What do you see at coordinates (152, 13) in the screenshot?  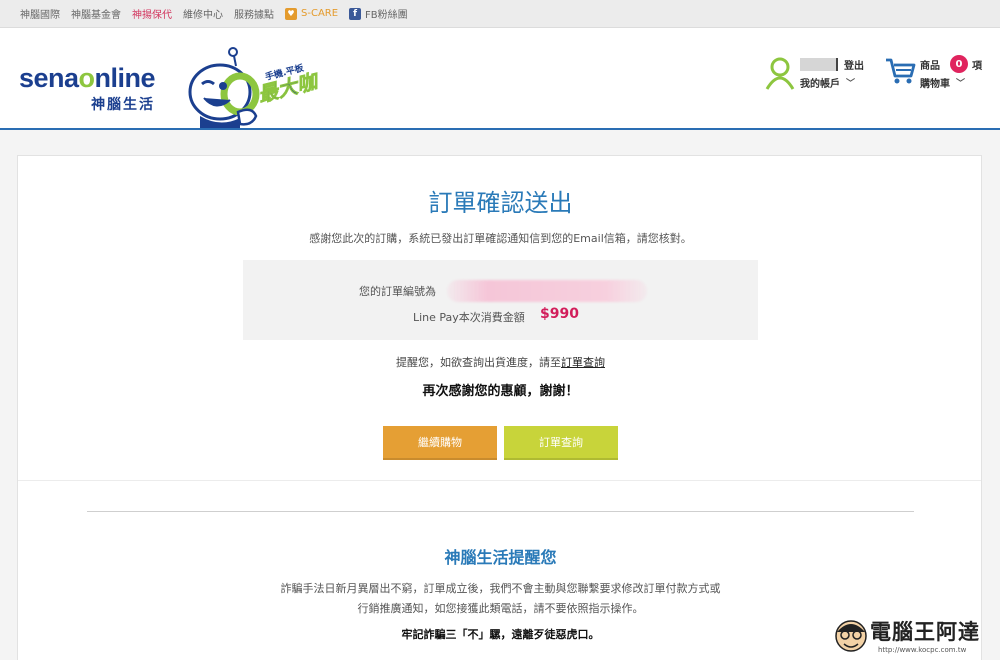 I see `topbar-link-insurance: 神揚保代` at bounding box center [152, 13].